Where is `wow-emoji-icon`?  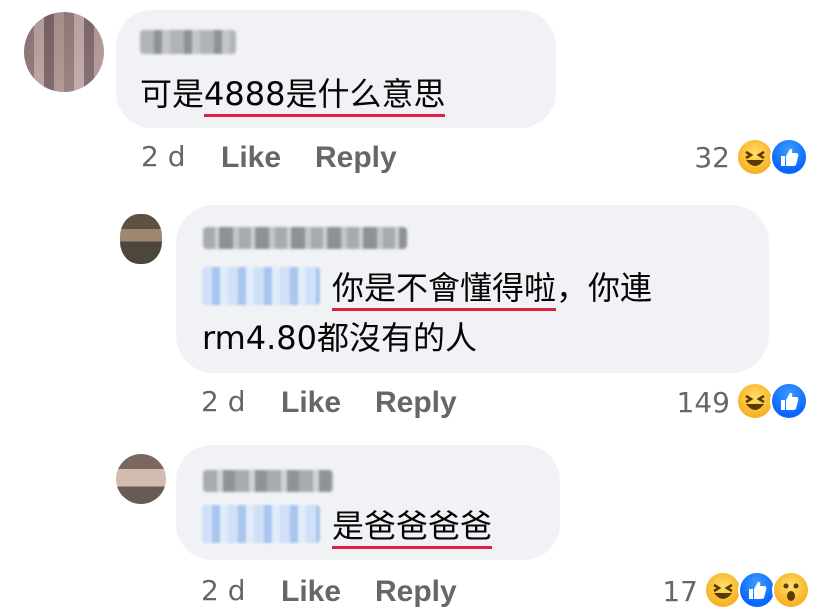
wow-emoji-icon is located at coordinates (791, 590).